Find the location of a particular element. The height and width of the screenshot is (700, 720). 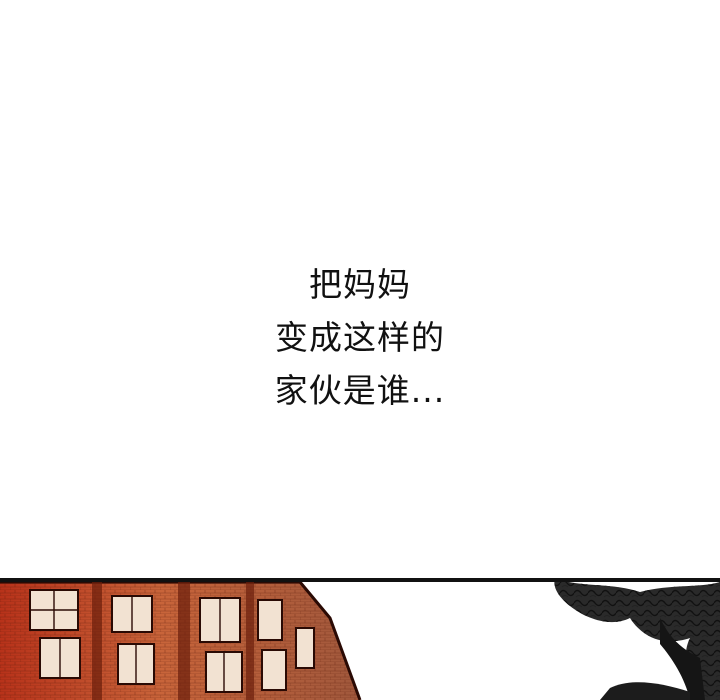

panel-top-border is located at coordinates (360, 580).